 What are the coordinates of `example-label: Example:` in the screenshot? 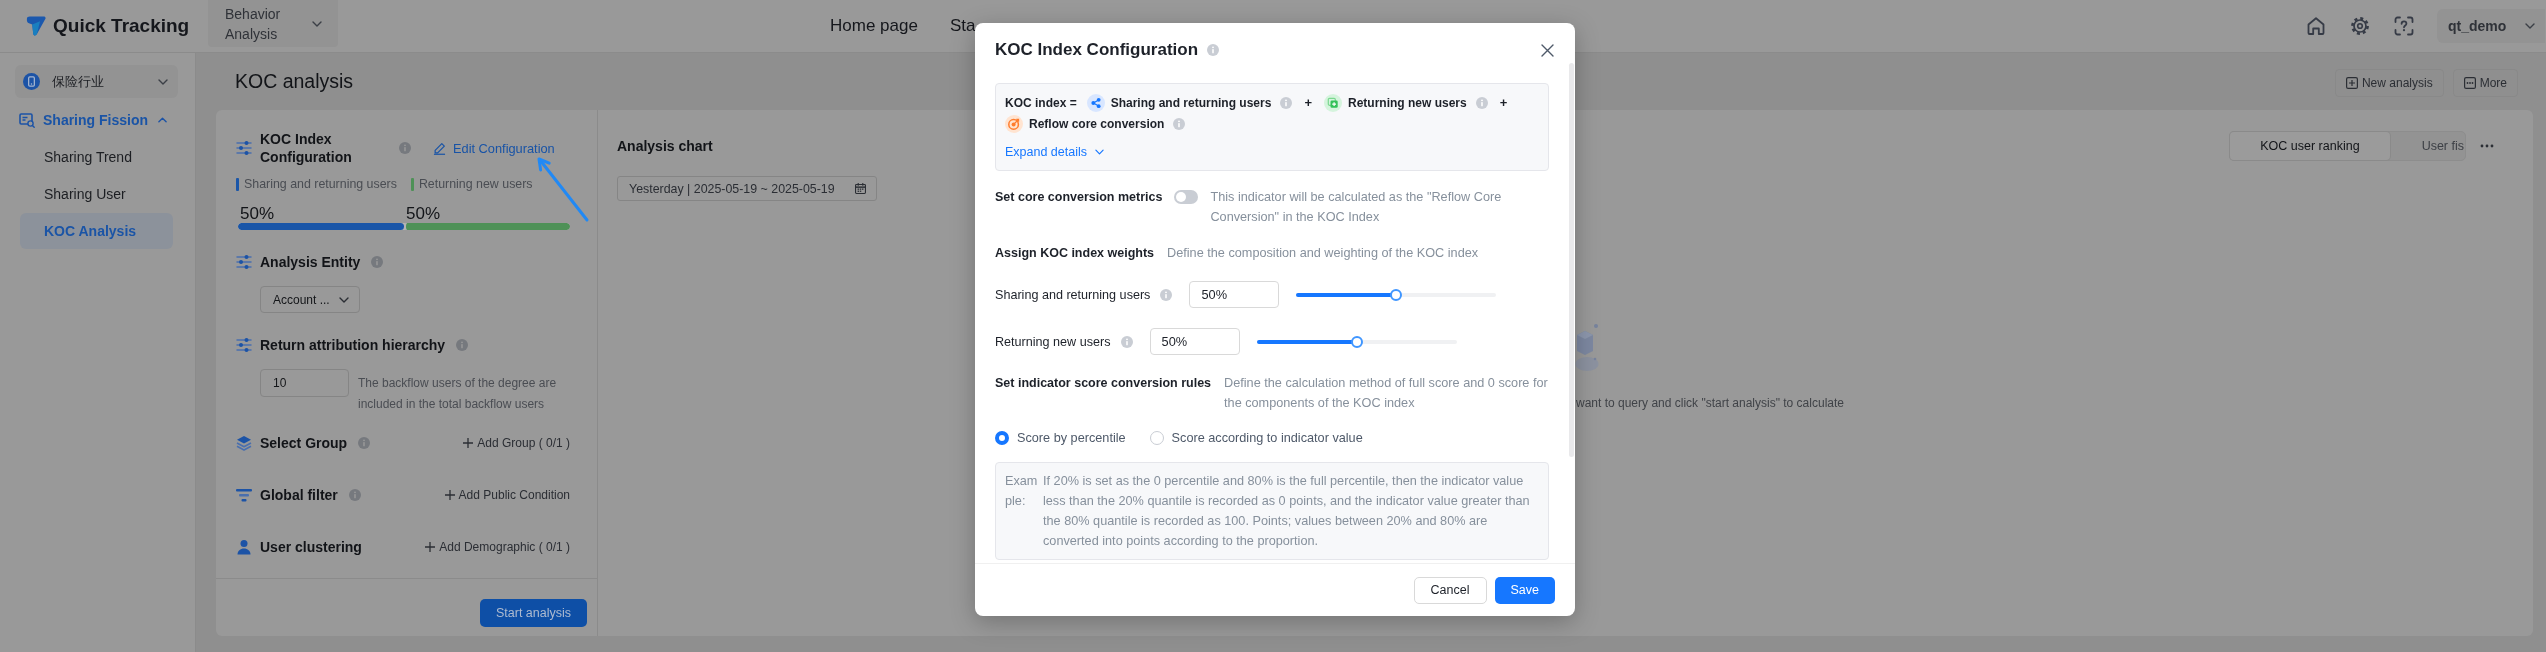 It's located at (1022, 491).